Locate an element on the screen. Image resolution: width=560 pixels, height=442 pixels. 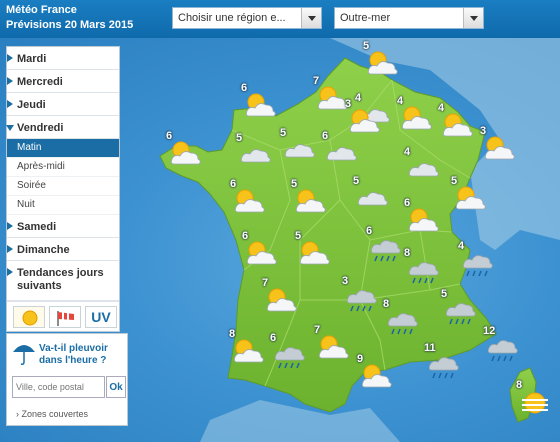
map-layer-toggles: UV is located at coordinates (63, 316).